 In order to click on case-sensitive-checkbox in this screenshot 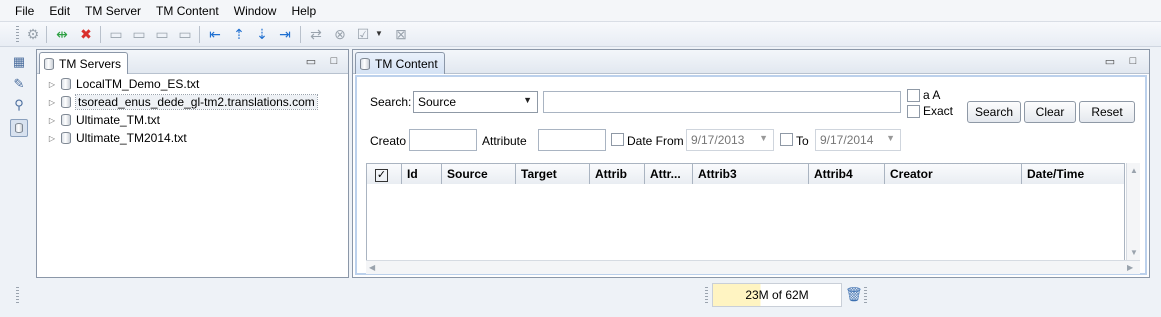, I will do `click(913, 95)`.